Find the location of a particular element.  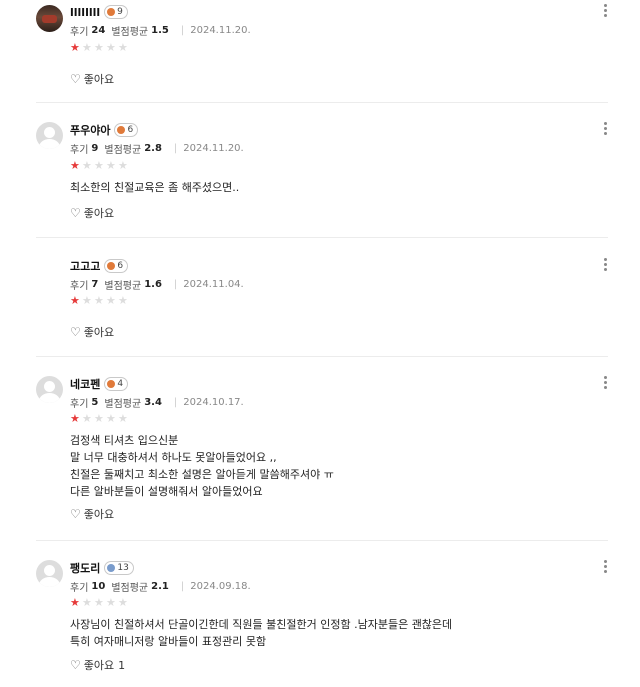

like-button: ♡ 좋아요 1 is located at coordinates (97, 665).